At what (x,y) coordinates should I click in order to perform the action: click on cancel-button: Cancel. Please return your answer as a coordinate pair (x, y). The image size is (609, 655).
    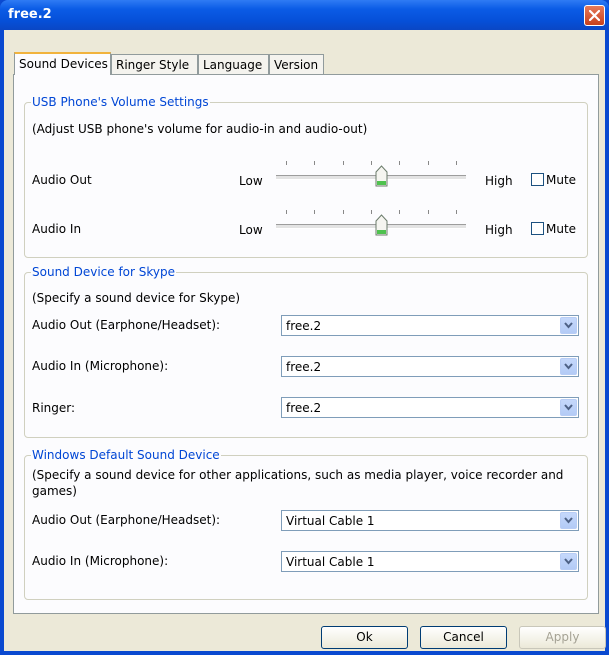
    Looking at the image, I should click on (463, 637).